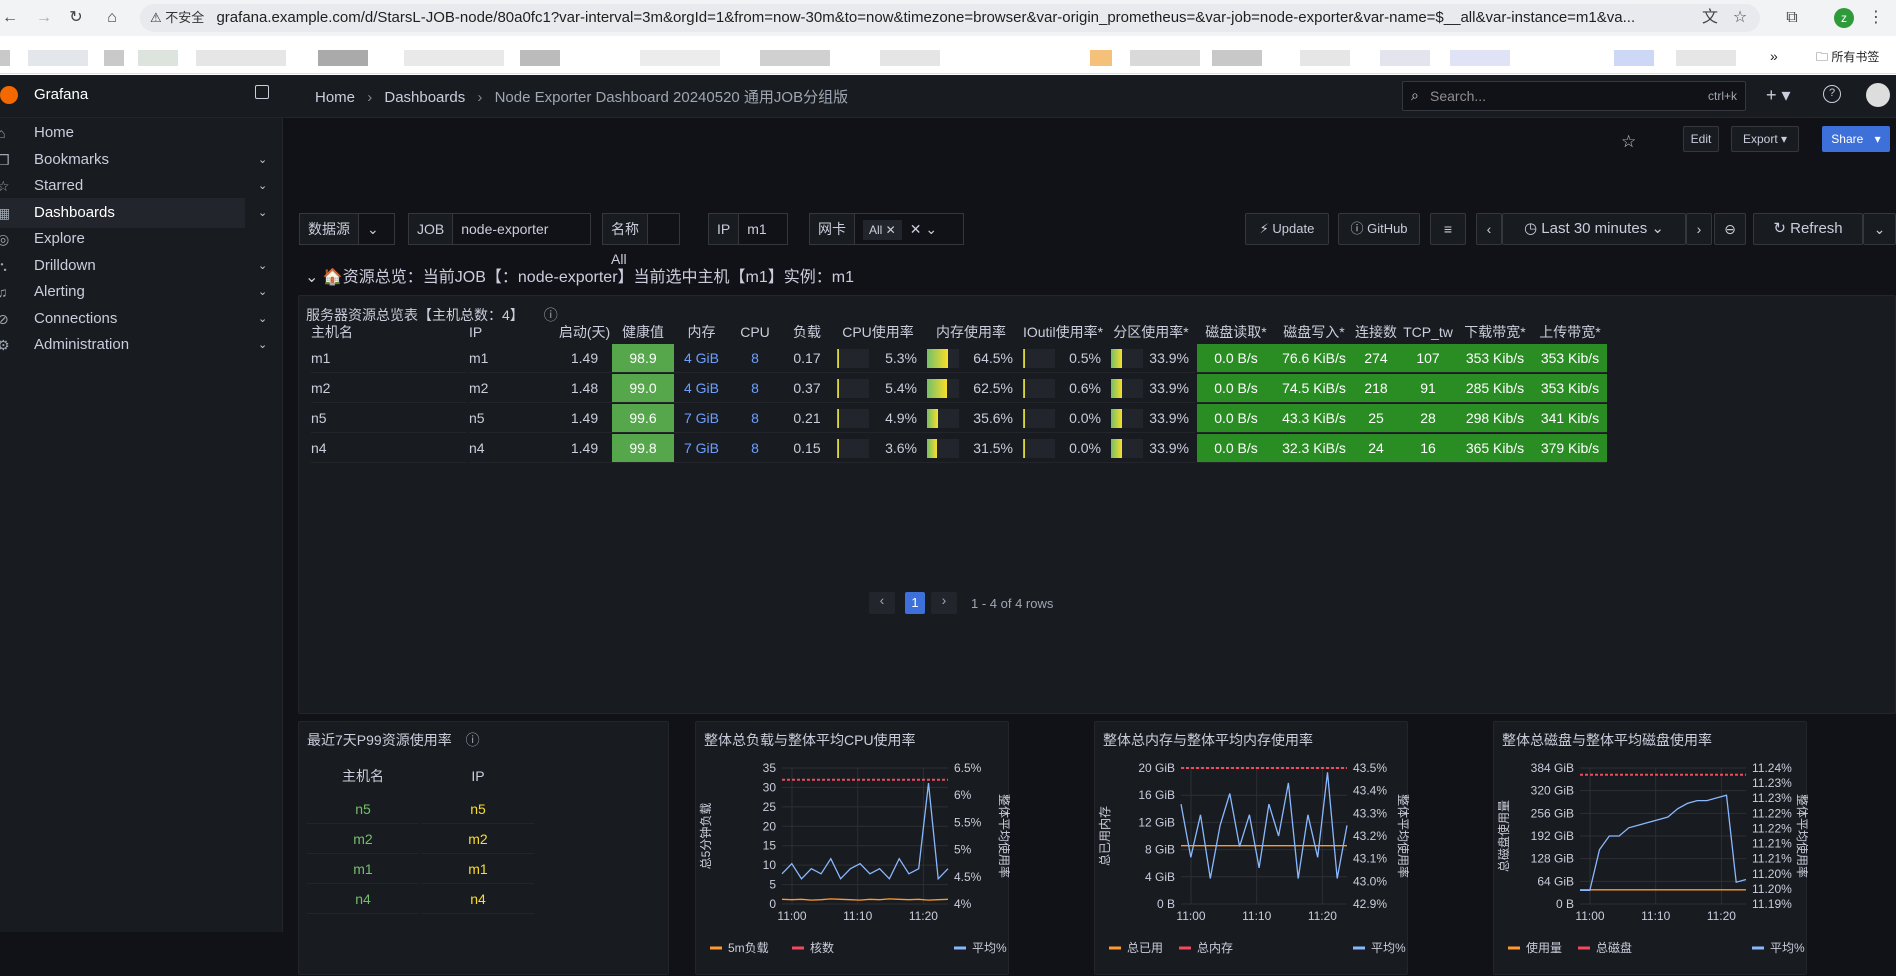  Describe the element at coordinates (1772, 844) in the screenshot. I see `y2-tick-label: 11.21%` at that location.